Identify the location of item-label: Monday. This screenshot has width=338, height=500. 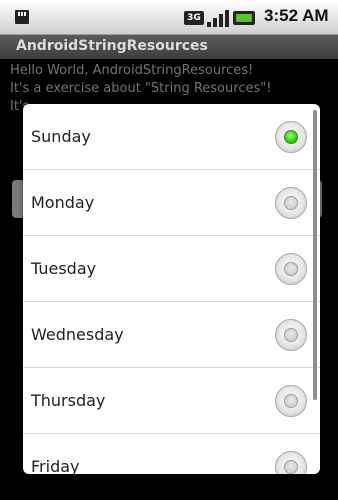
(63, 202).